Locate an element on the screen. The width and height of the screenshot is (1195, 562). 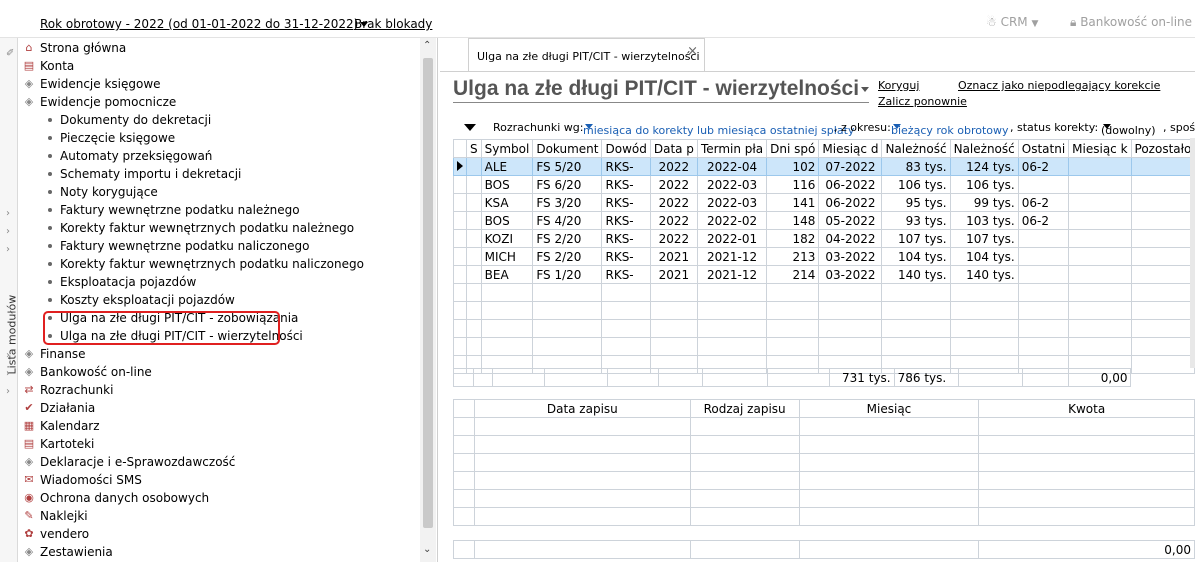
table-cell: FS 4/20 is located at coordinates (567, 220).